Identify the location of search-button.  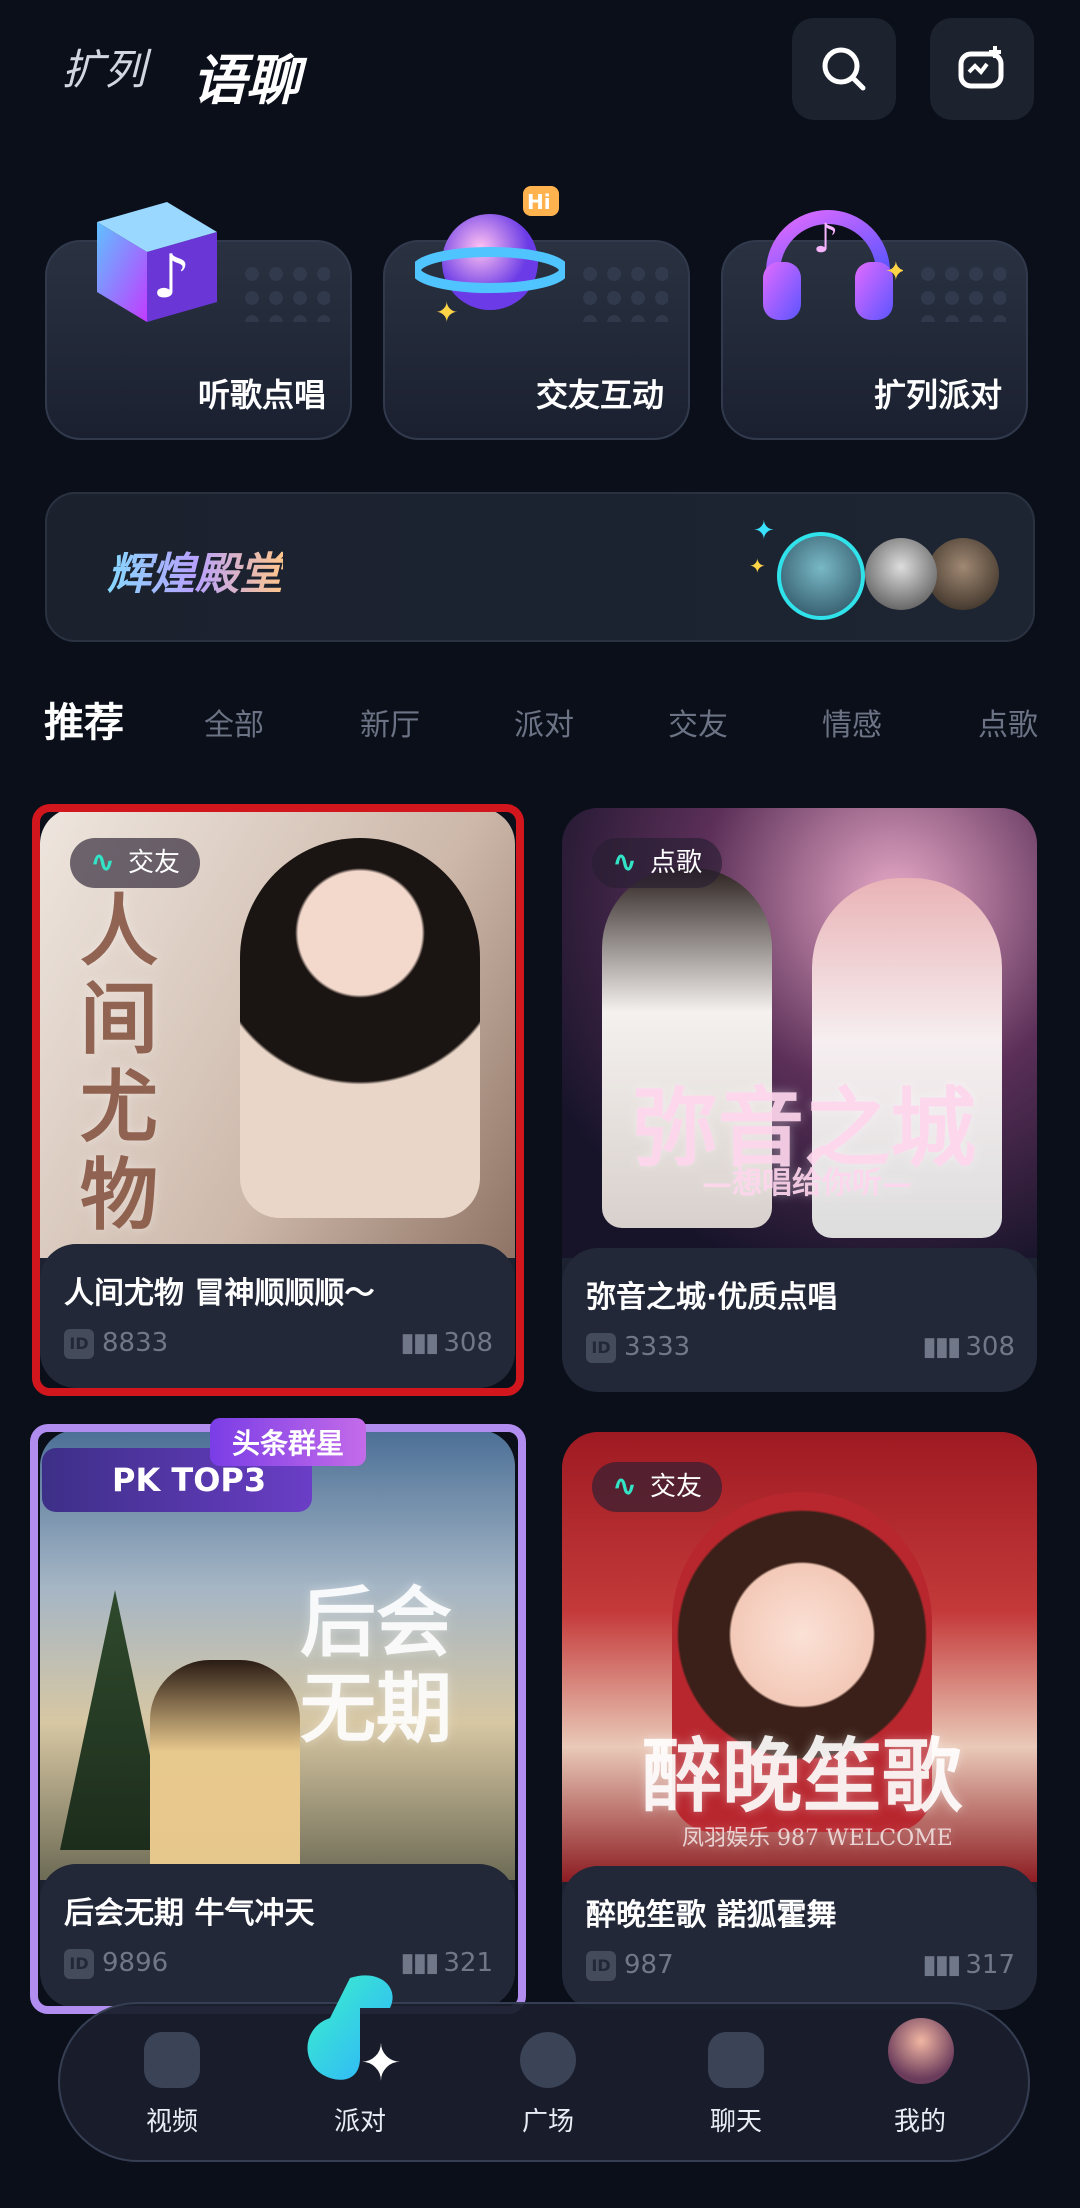
(844, 69).